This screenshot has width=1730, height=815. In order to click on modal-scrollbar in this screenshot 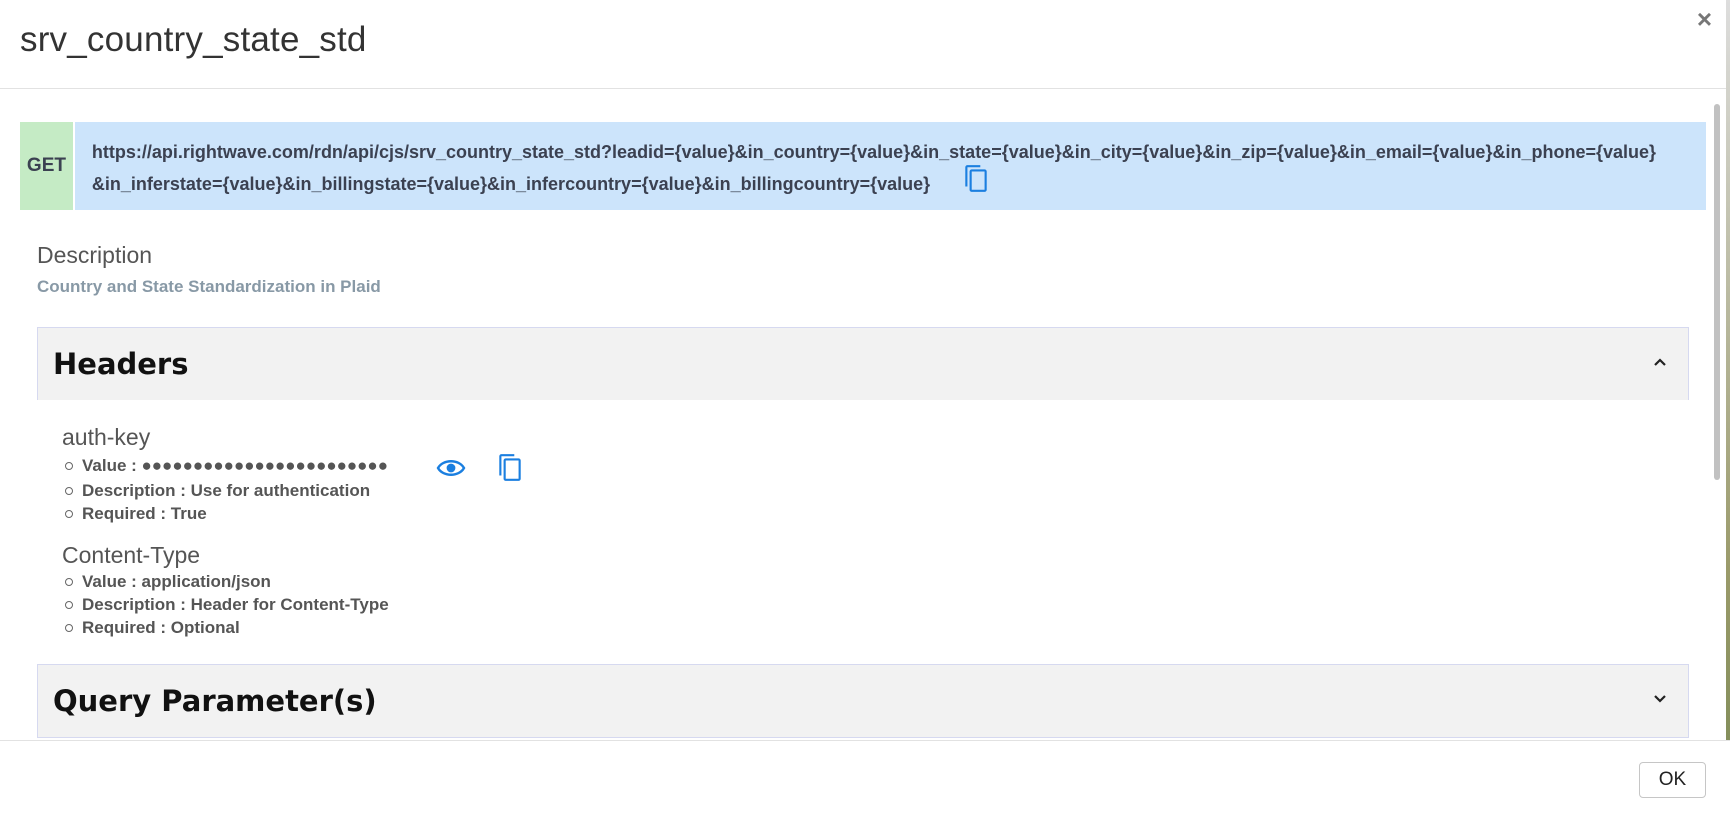, I will do `click(1717, 292)`.